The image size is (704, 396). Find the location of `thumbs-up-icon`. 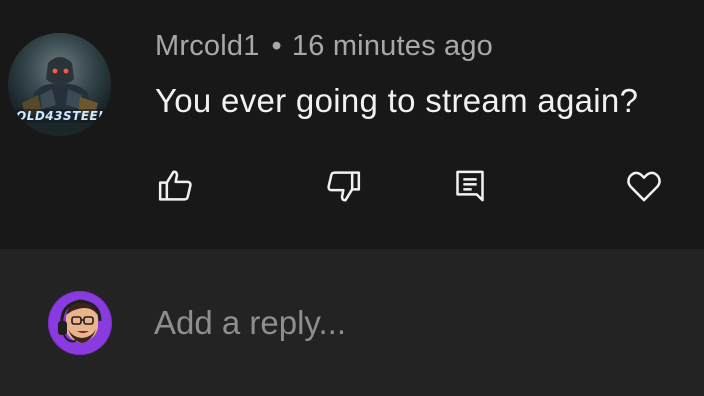

thumbs-up-icon is located at coordinates (176, 186).